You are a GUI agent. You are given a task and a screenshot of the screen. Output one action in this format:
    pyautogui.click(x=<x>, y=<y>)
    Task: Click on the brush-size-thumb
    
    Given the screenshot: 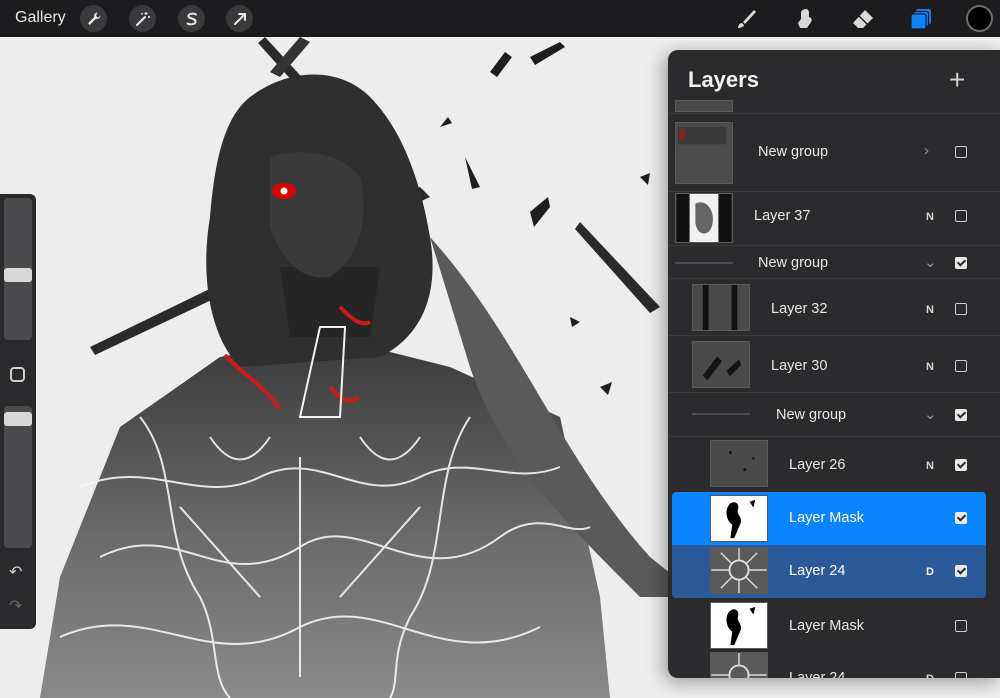 What is the action you would take?
    pyautogui.click(x=18, y=275)
    